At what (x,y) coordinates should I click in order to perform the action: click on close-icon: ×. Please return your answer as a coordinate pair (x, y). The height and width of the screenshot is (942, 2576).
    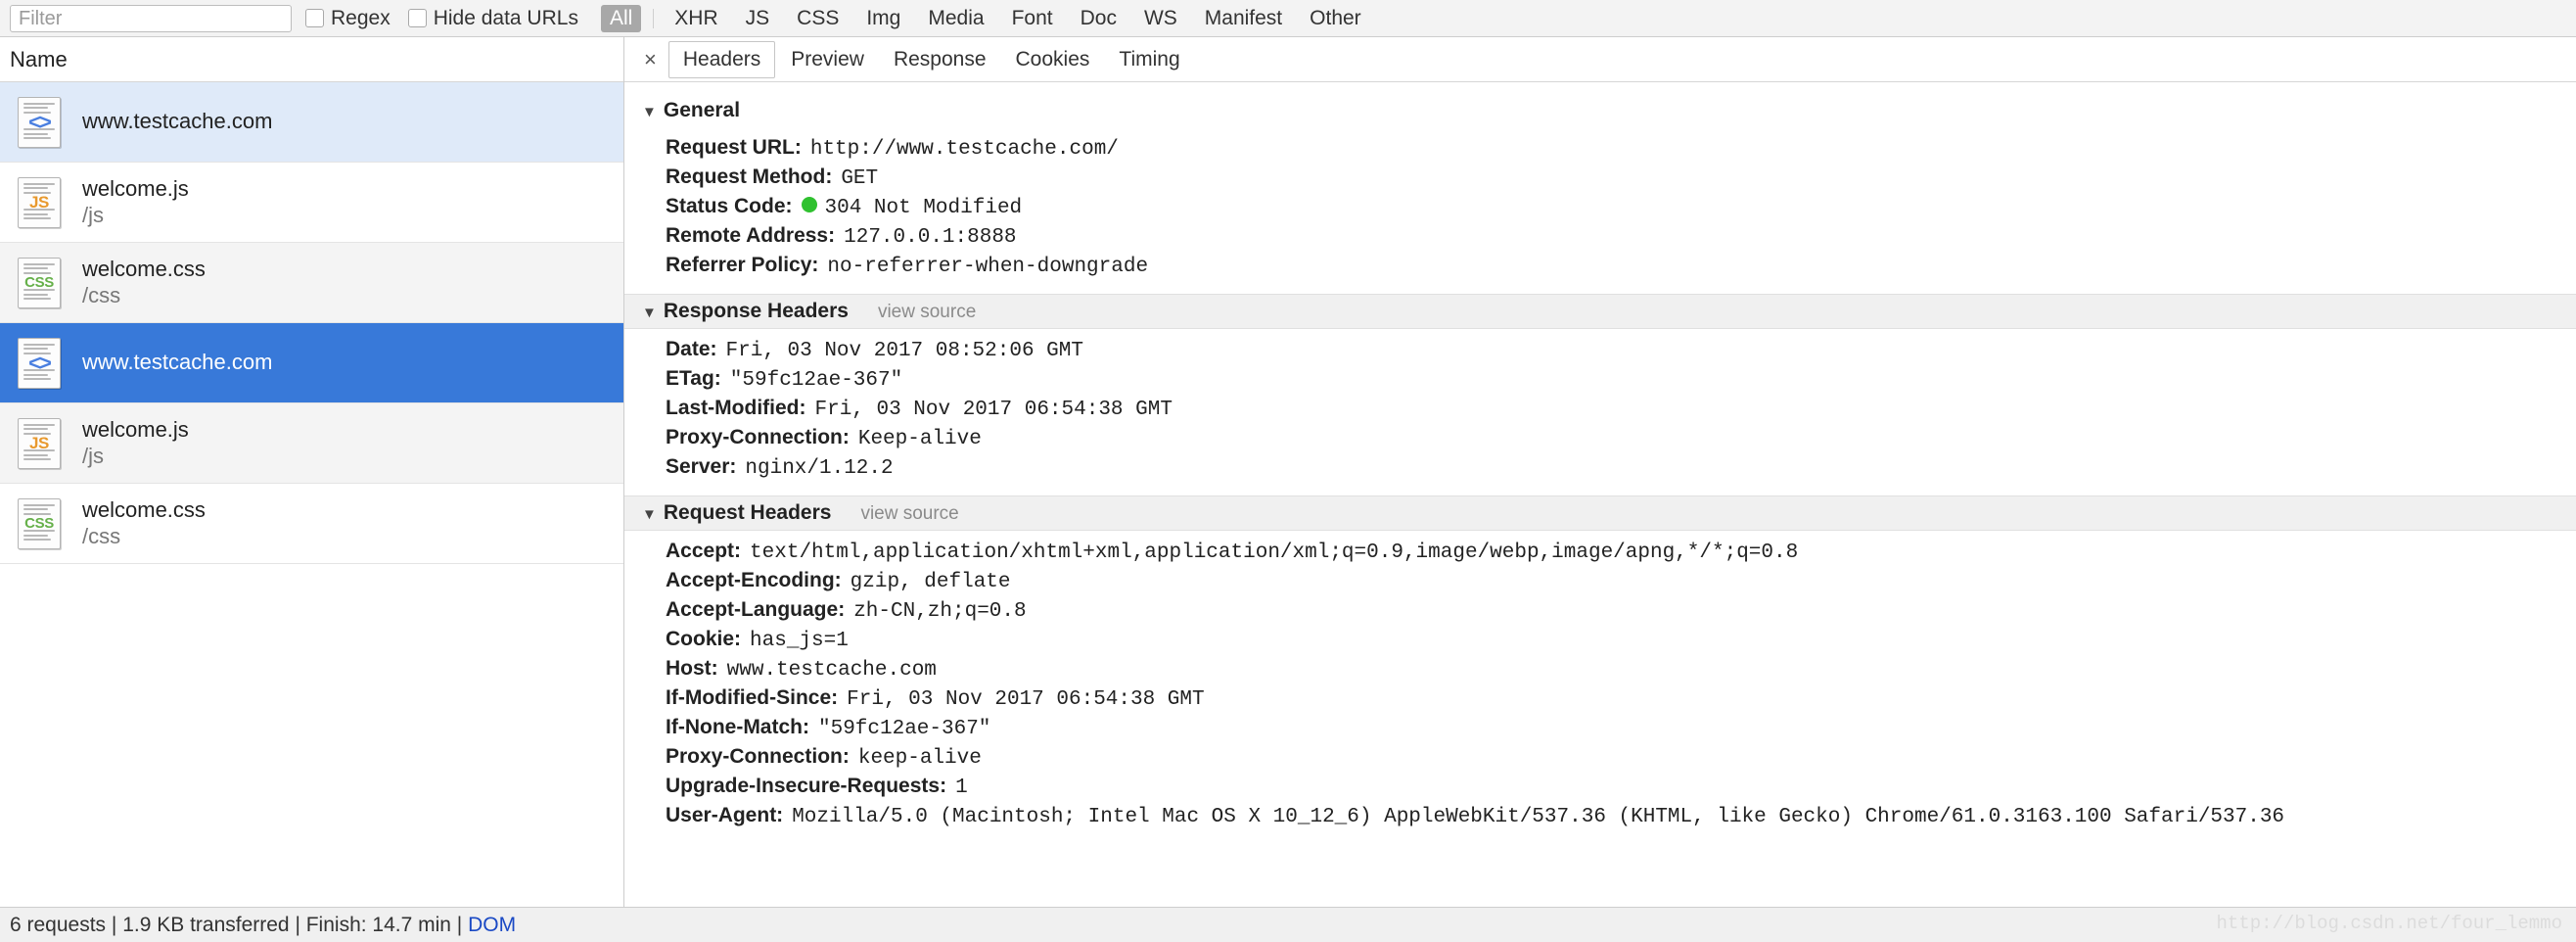
    Looking at the image, I should click on (650, 59).